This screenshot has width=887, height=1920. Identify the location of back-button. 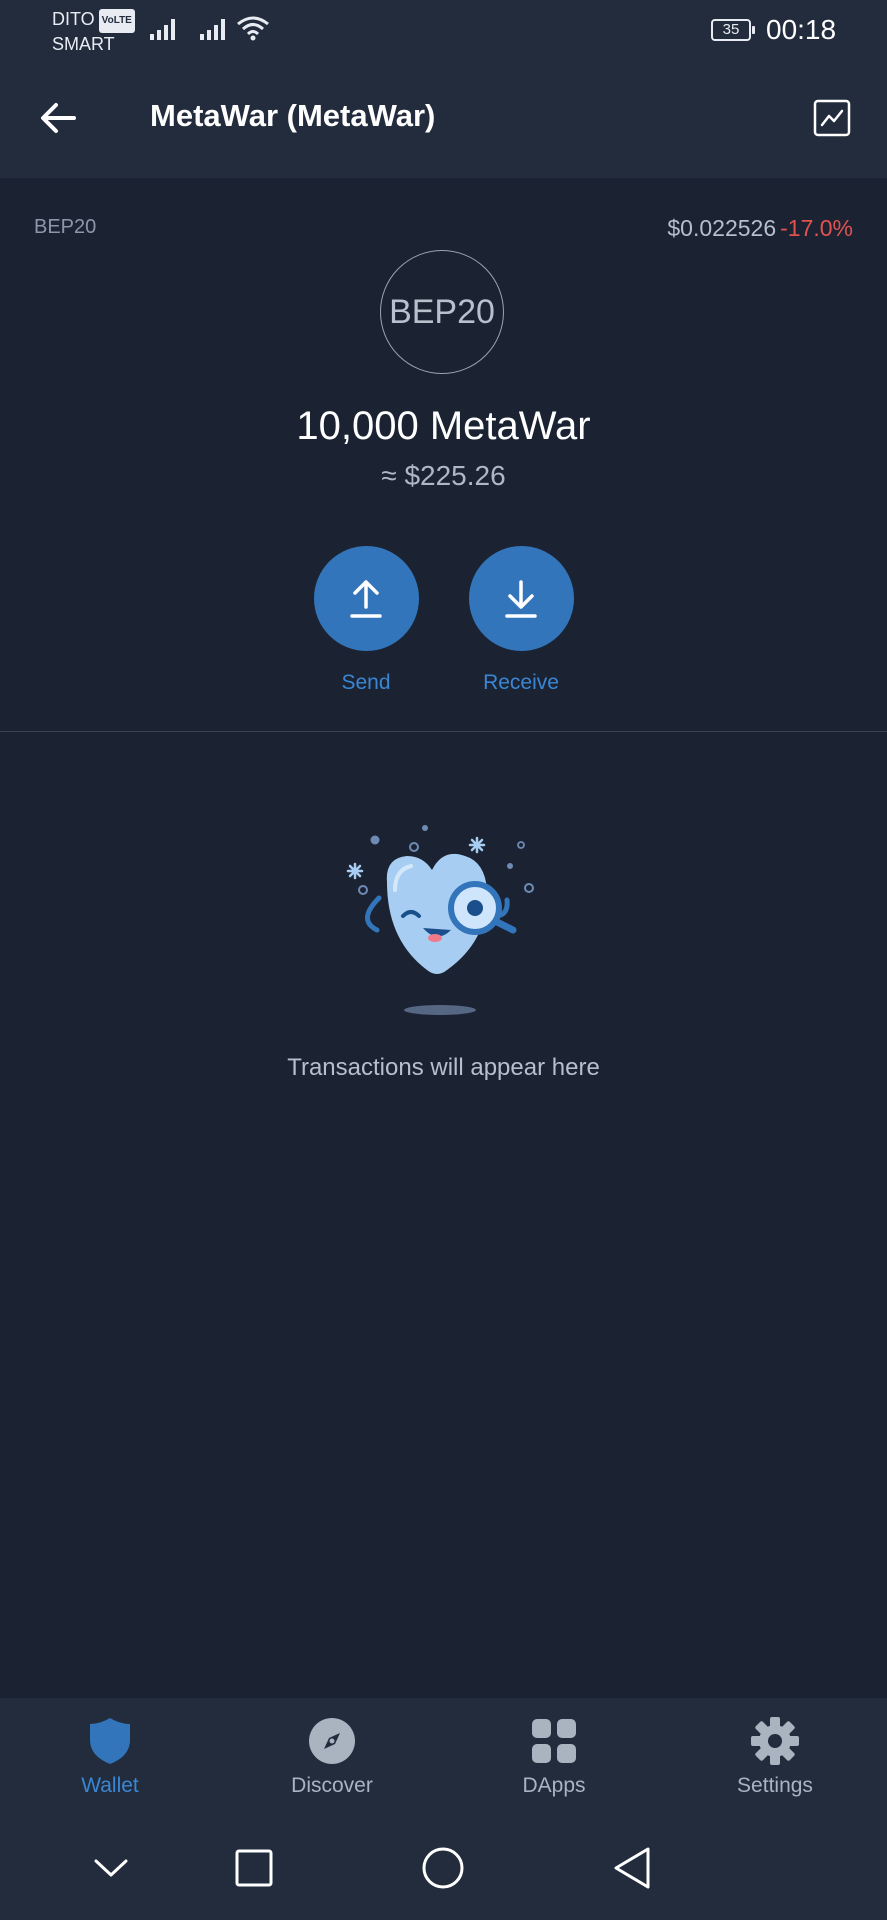
(58, 118).